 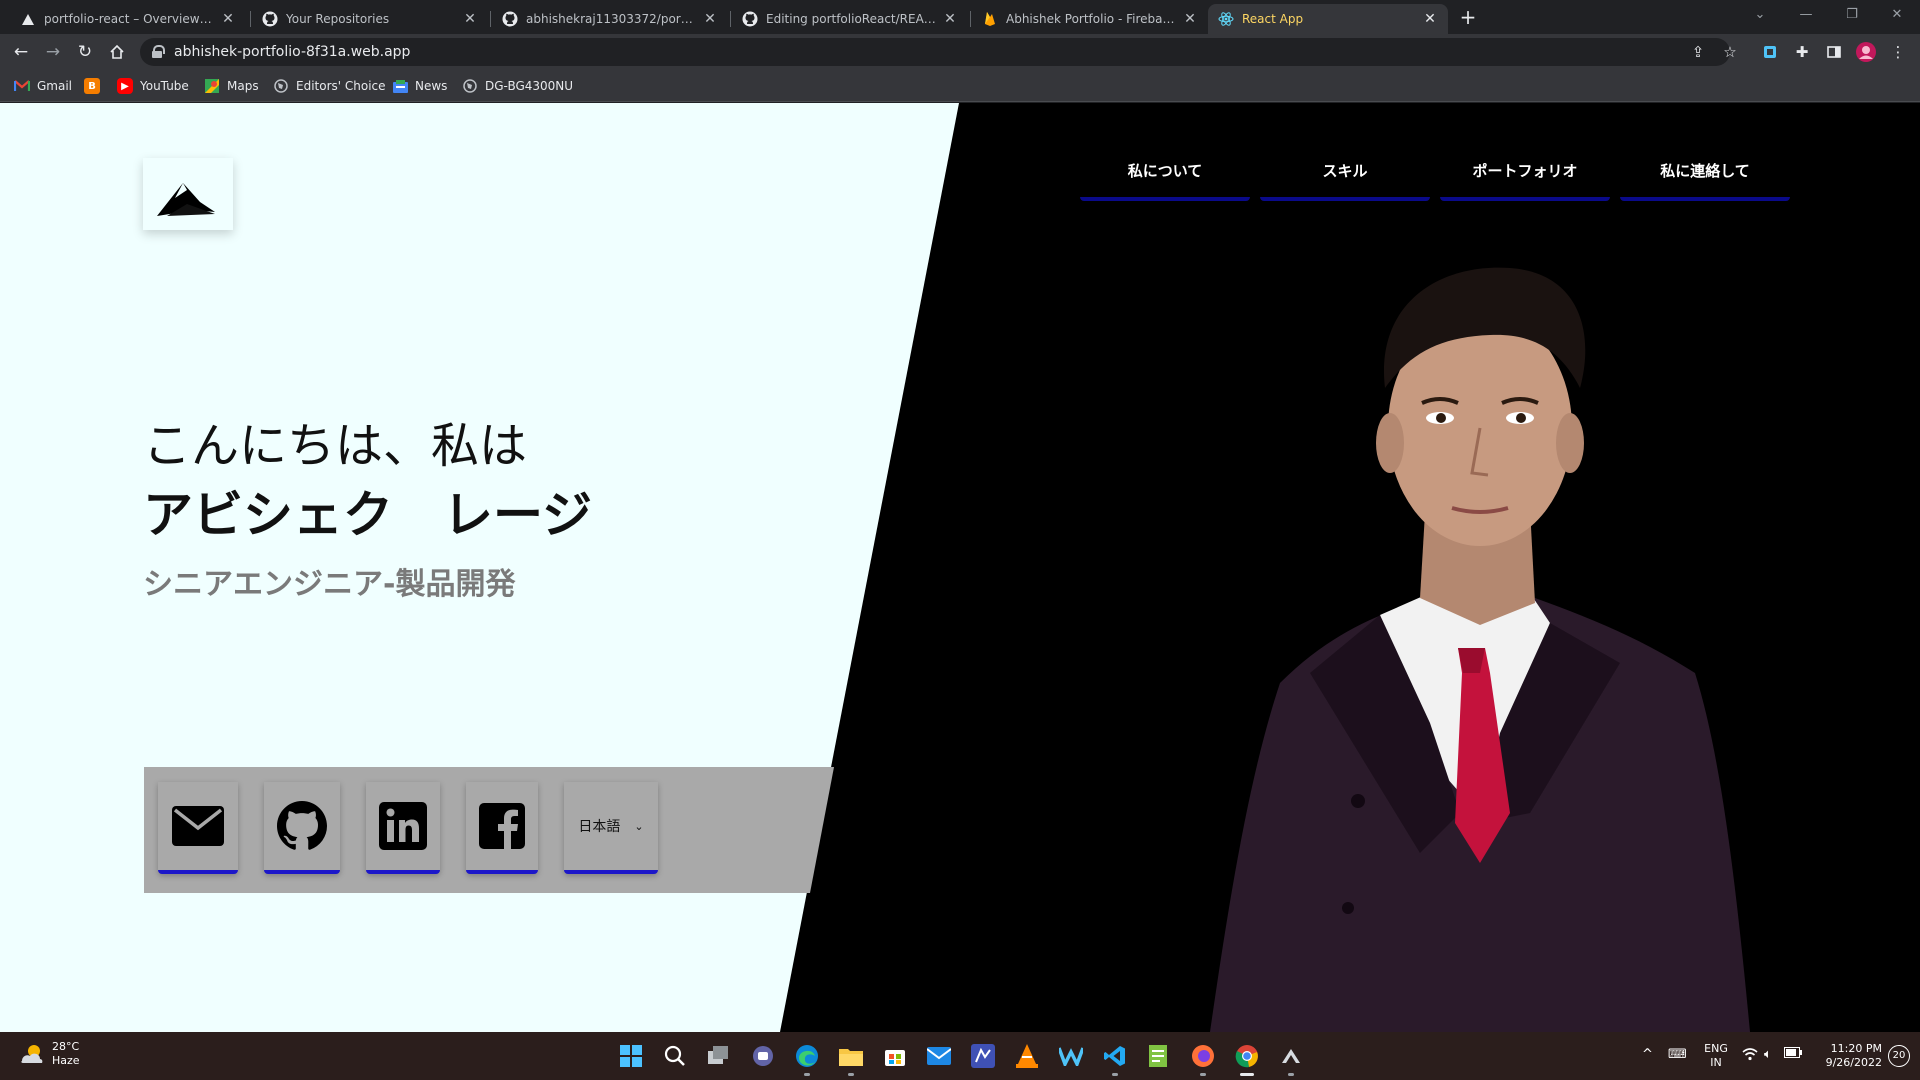 What do you see at coordinates (403, 828) in the screenshot?
I see `linkedin-button` at bounding box center [403, 828].